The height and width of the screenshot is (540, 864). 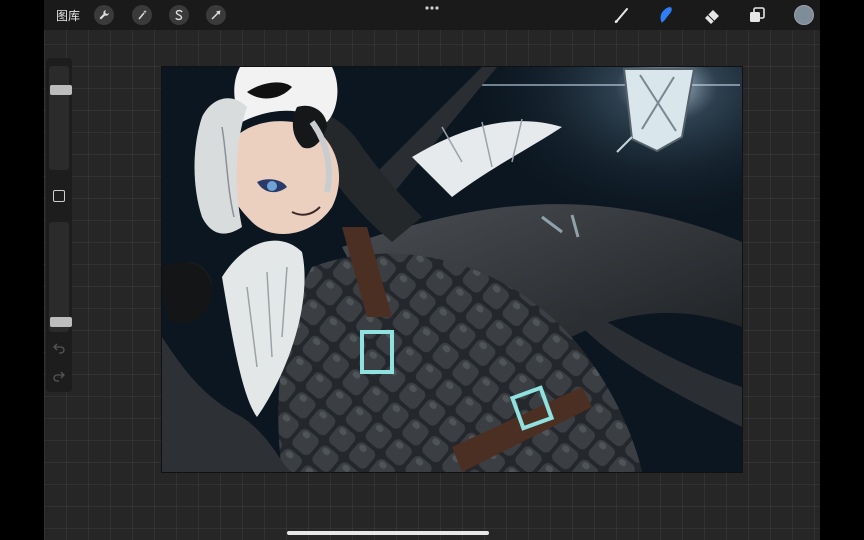 What do you see at coordinates (68, 15) in the screenshot?
I see `gallery-button: 图库` at bounding box center [68, 15].